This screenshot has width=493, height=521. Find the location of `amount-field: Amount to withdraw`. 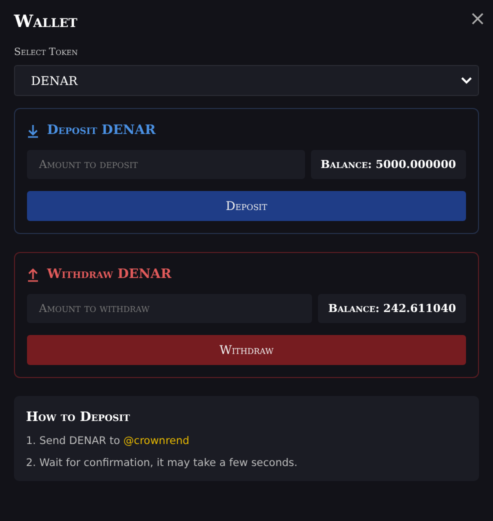

amount-field: Amount to withdraw is located at coordinates (169, 308).